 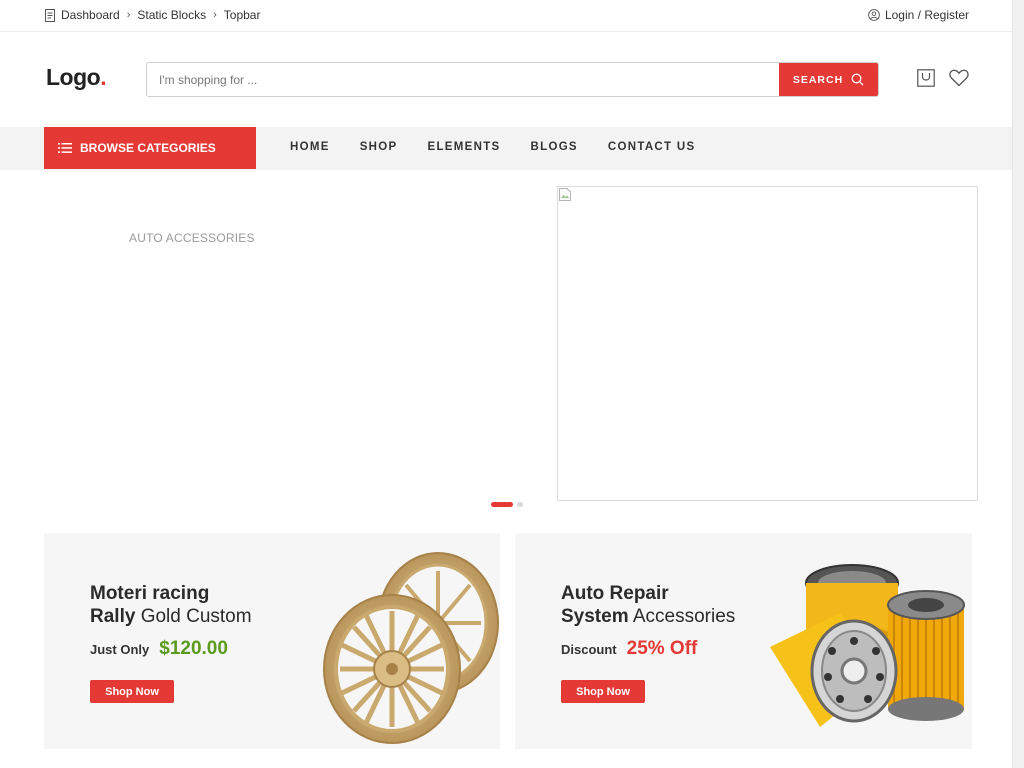 What do you see at coordinates (926, 15) in the screenshot?
I see `login-register-label: Login / Register` at bounding box center [926, 15].